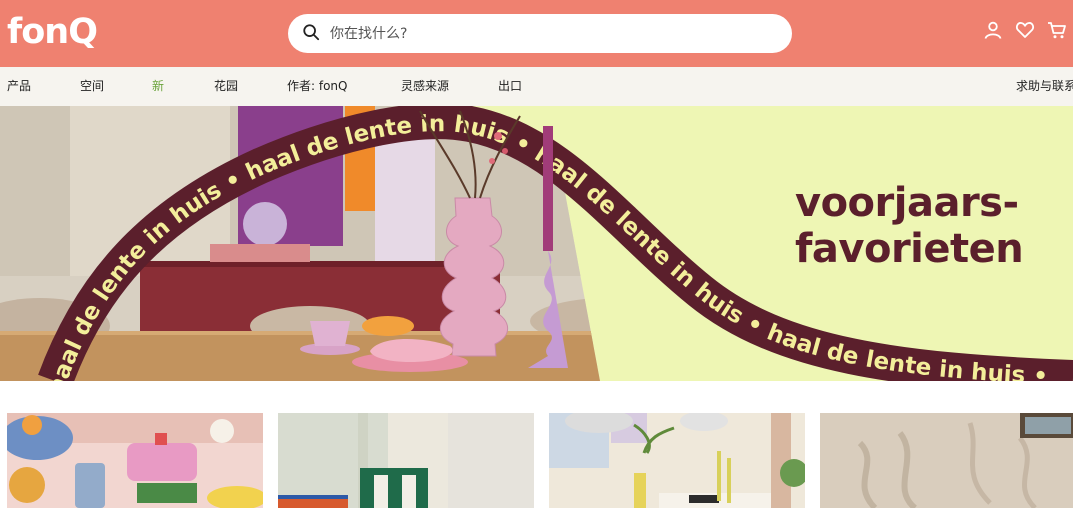 Image resolution: width=1073 pixels, height=508 pixels. I want to click on hero-title-line2: favorieten, so click(909, 249).